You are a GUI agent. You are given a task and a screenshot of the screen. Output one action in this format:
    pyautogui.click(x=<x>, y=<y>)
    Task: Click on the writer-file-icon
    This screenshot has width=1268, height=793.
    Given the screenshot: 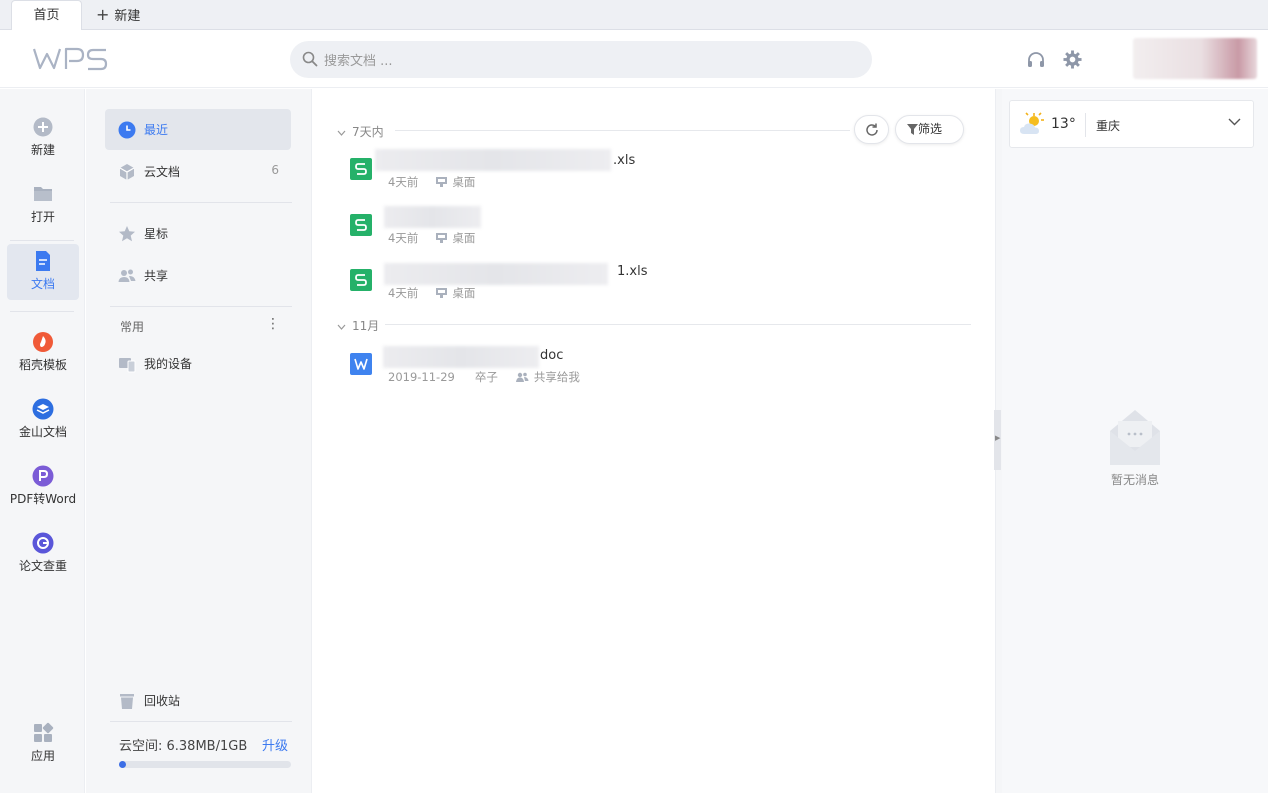 What is the action you would take?
    pyautogui.click(x=361, y=364)
    